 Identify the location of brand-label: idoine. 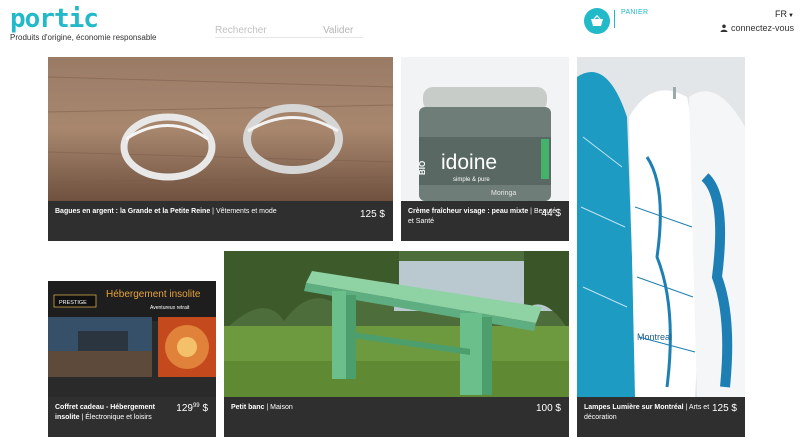
(469, 162).